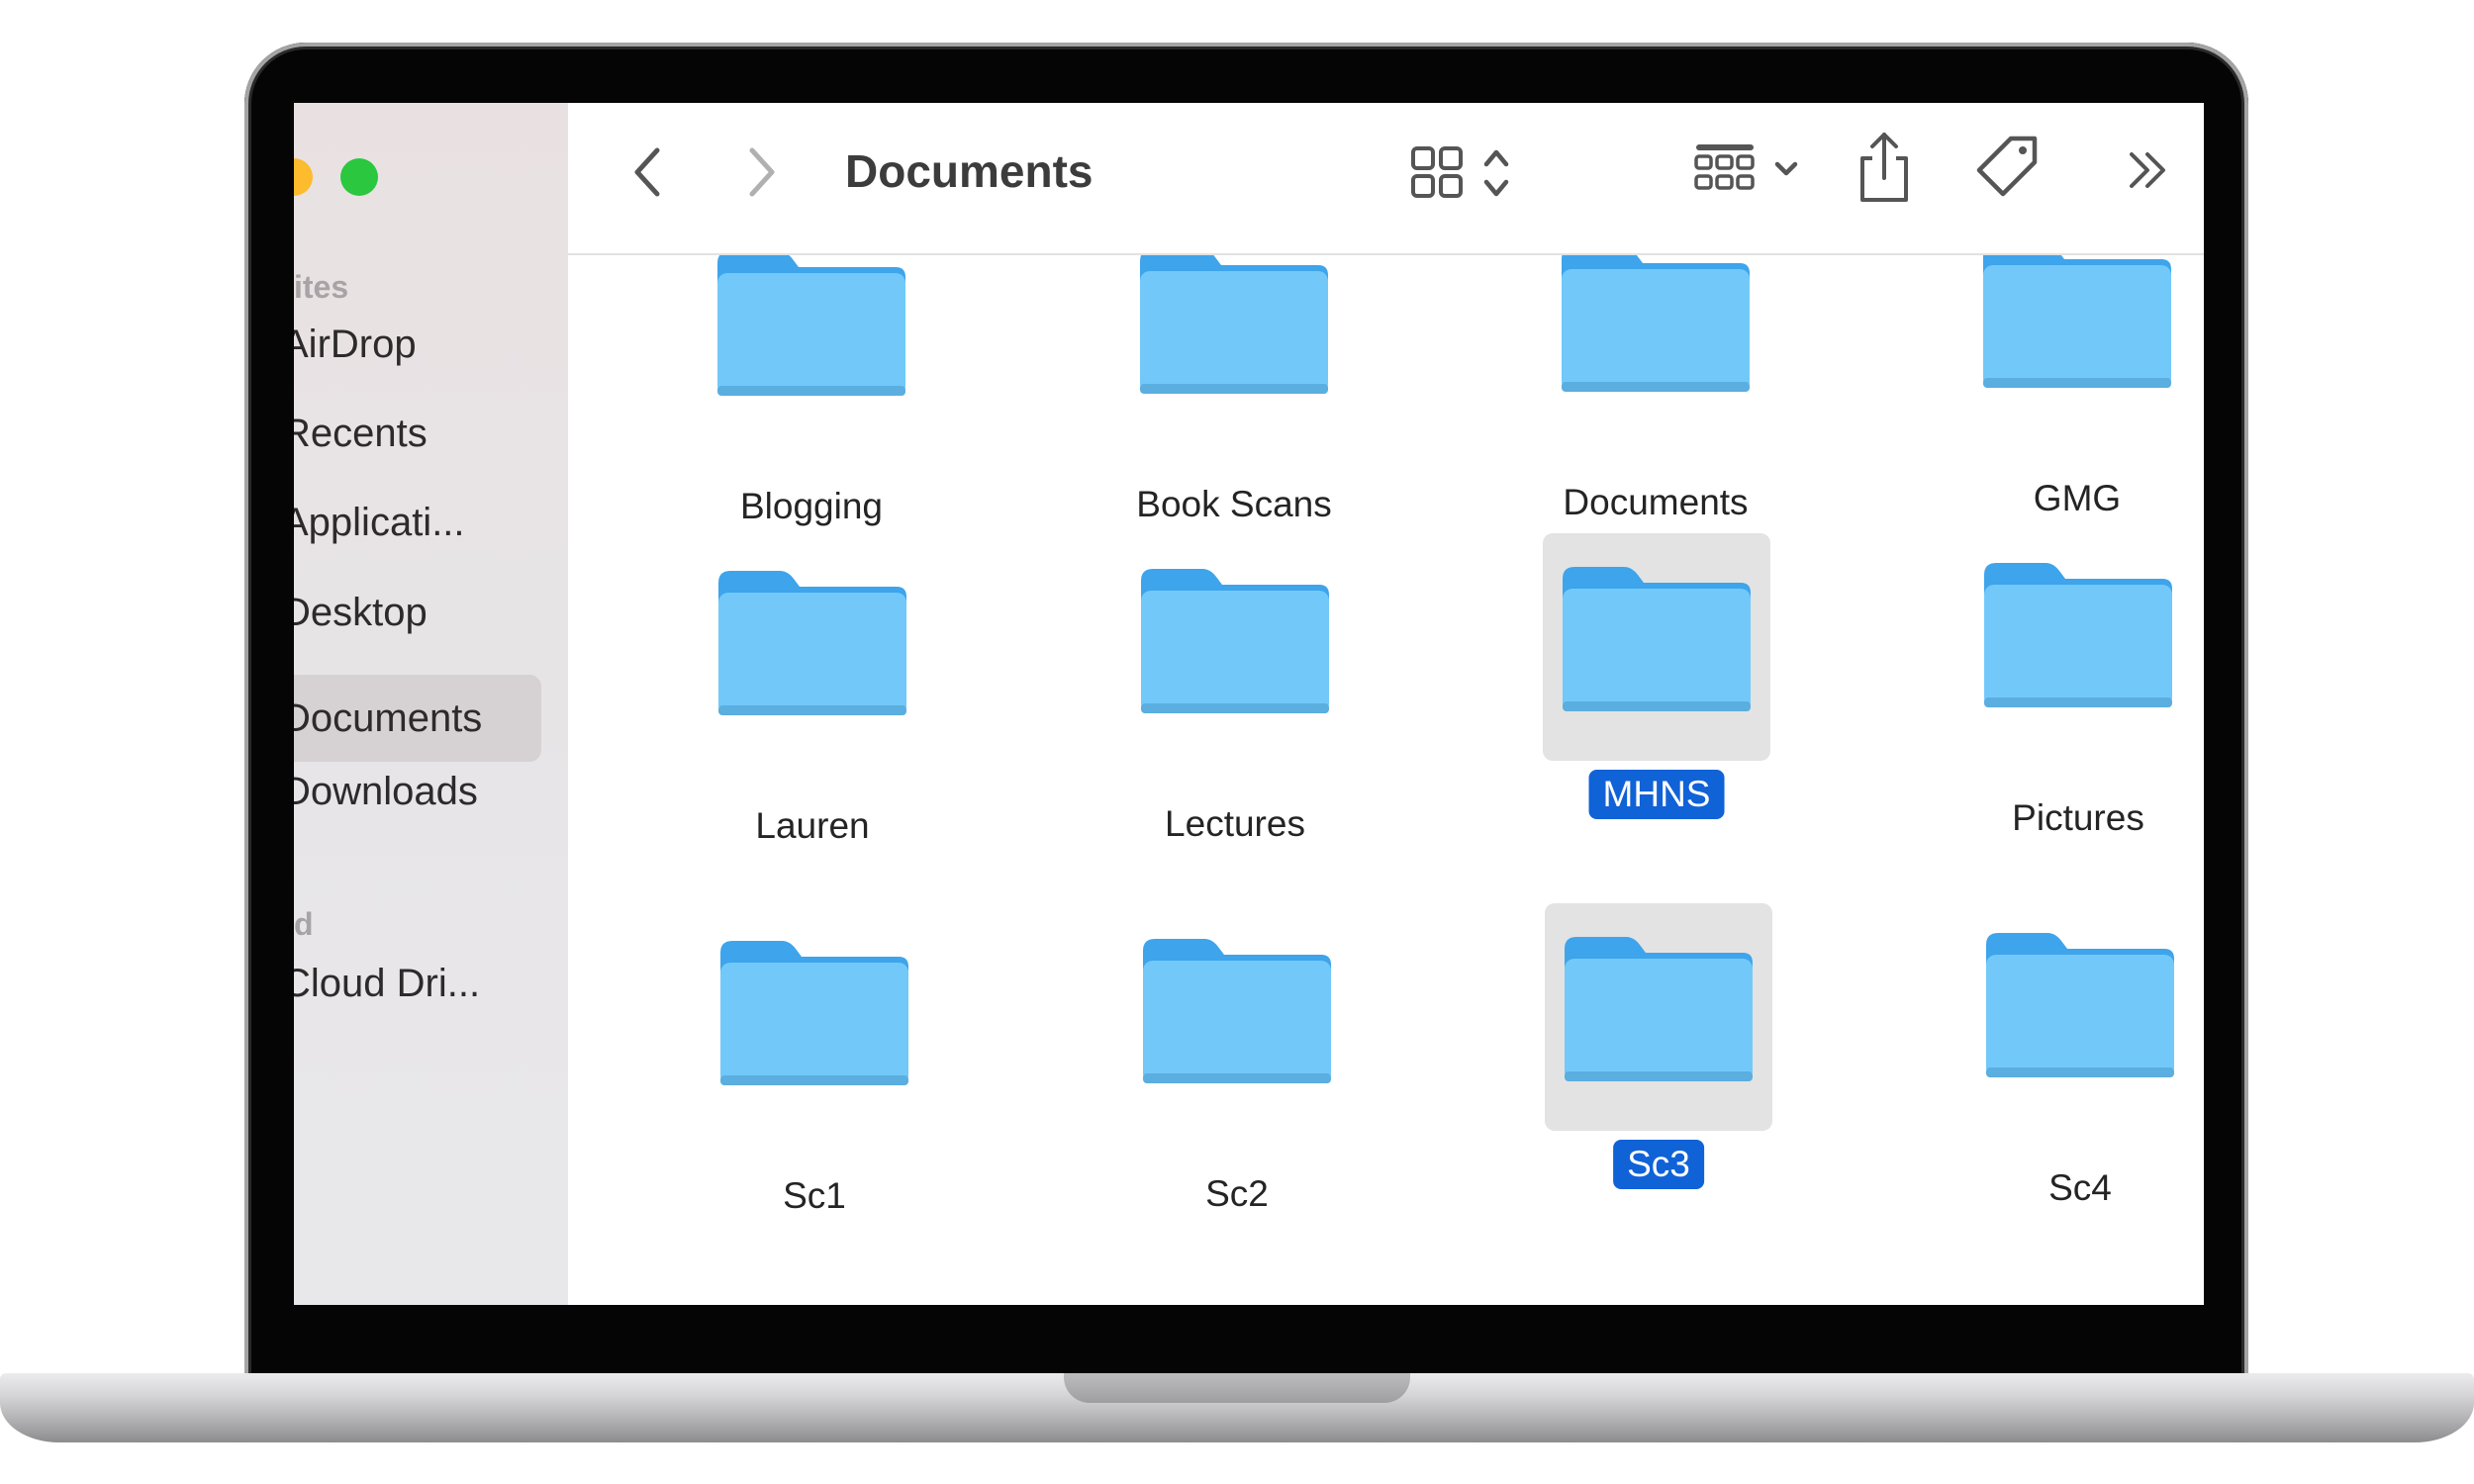  What do you see at coordinates (1237, 1193) in the screenshot?
I see `folder-label: Sc2` at bounding box center [1237, 1193].